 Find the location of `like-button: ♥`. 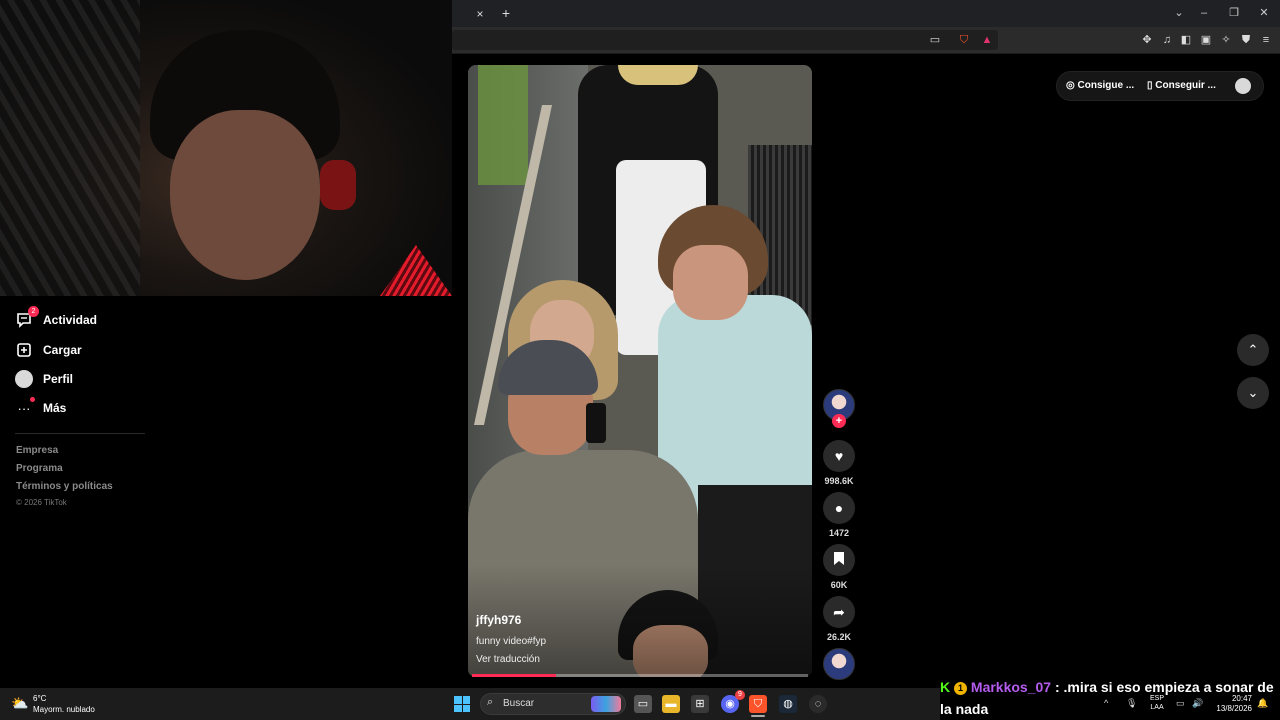

like-button: ♥ is located at coordinates (839, 456).